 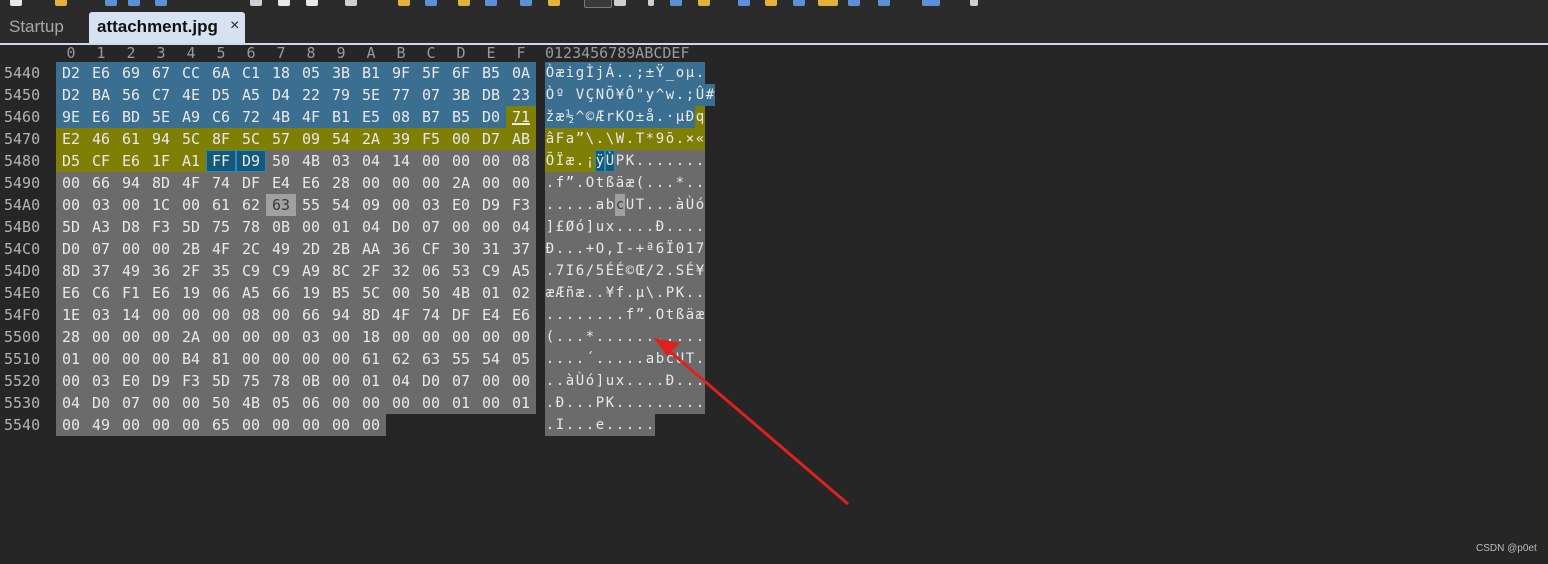 I want to click on arrow-head, so click(x=667, y=347).